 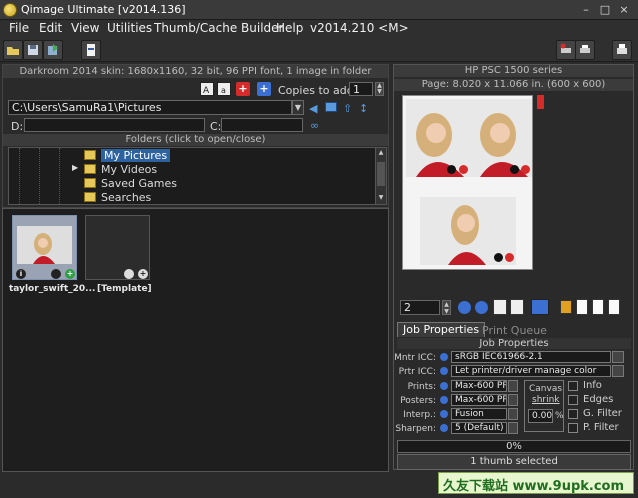 What do you see at coordinates (444, 371) in the screenshot?
I see `prtr-icc-info-icon` at bounding box center [444, 371].